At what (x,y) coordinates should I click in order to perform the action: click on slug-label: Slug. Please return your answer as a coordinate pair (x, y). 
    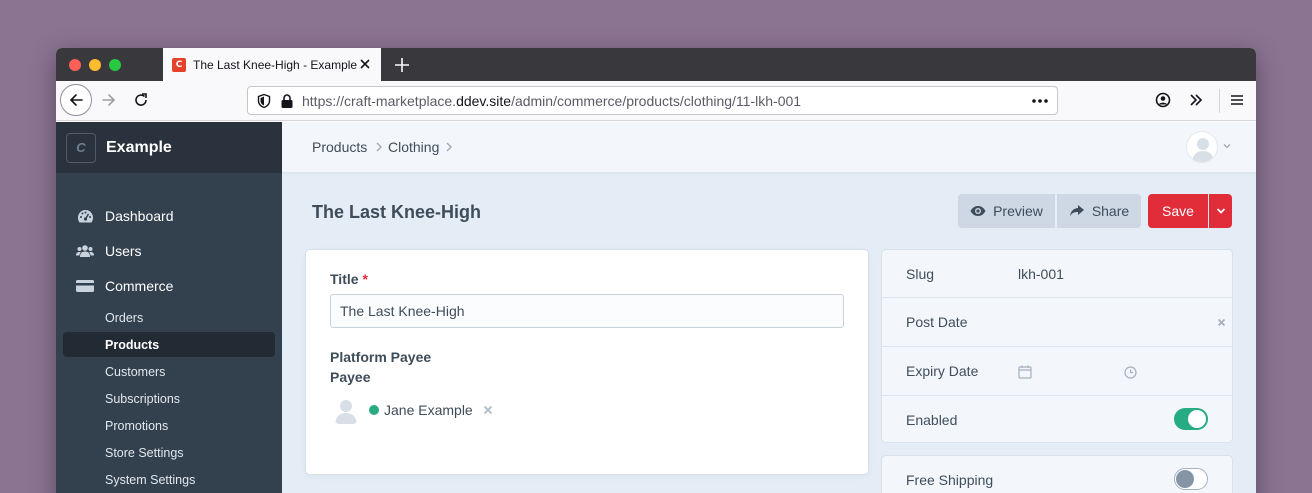
    Looking at the image, I should click on (920, 274).